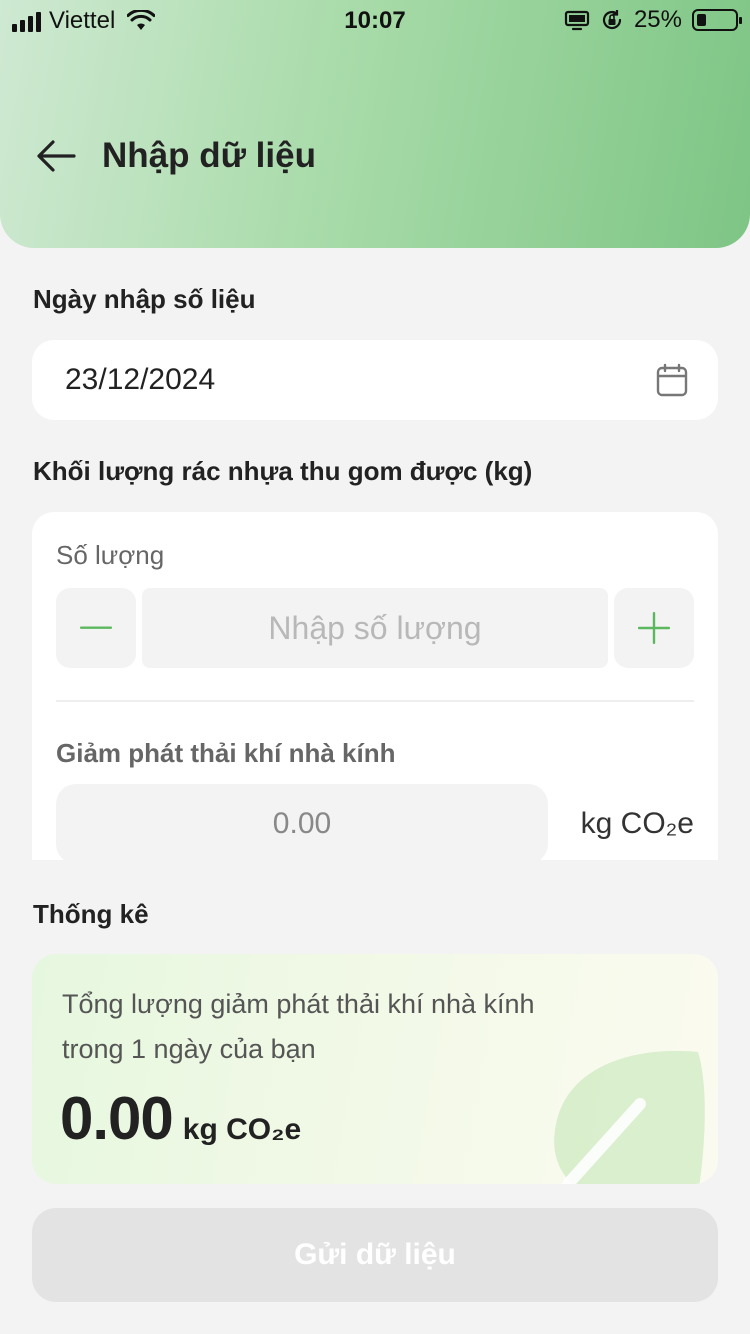 The image size is (750, 1334). I want to click on date-section-label: Ngày nhập số liệu, so click(144, 299).